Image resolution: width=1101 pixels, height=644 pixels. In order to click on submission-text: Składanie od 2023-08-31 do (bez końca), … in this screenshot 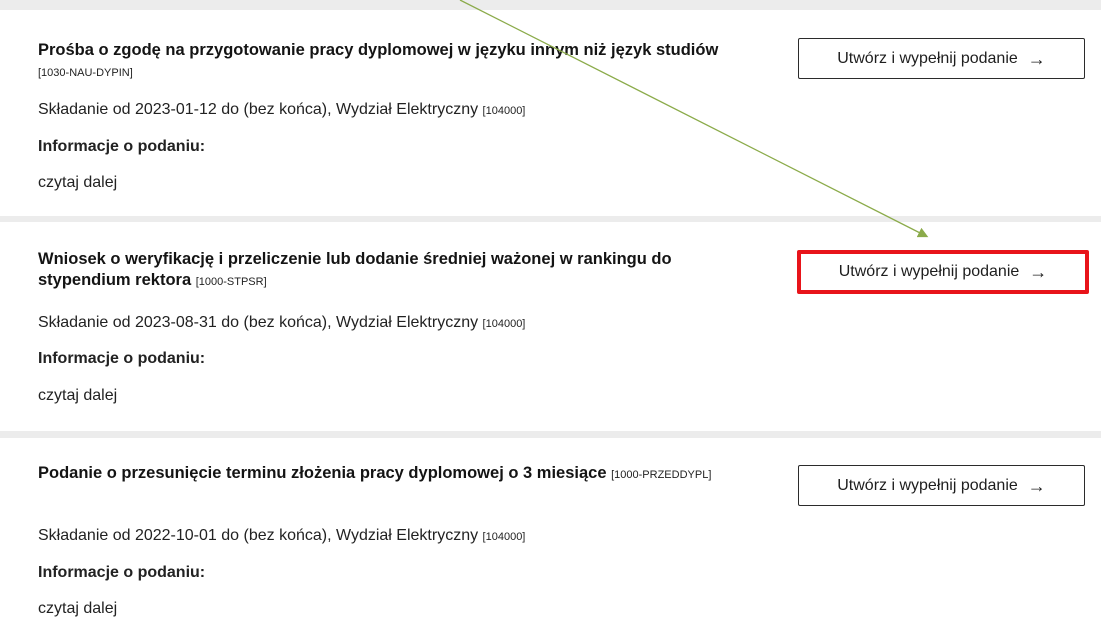, I will do `click(258, 322)`.